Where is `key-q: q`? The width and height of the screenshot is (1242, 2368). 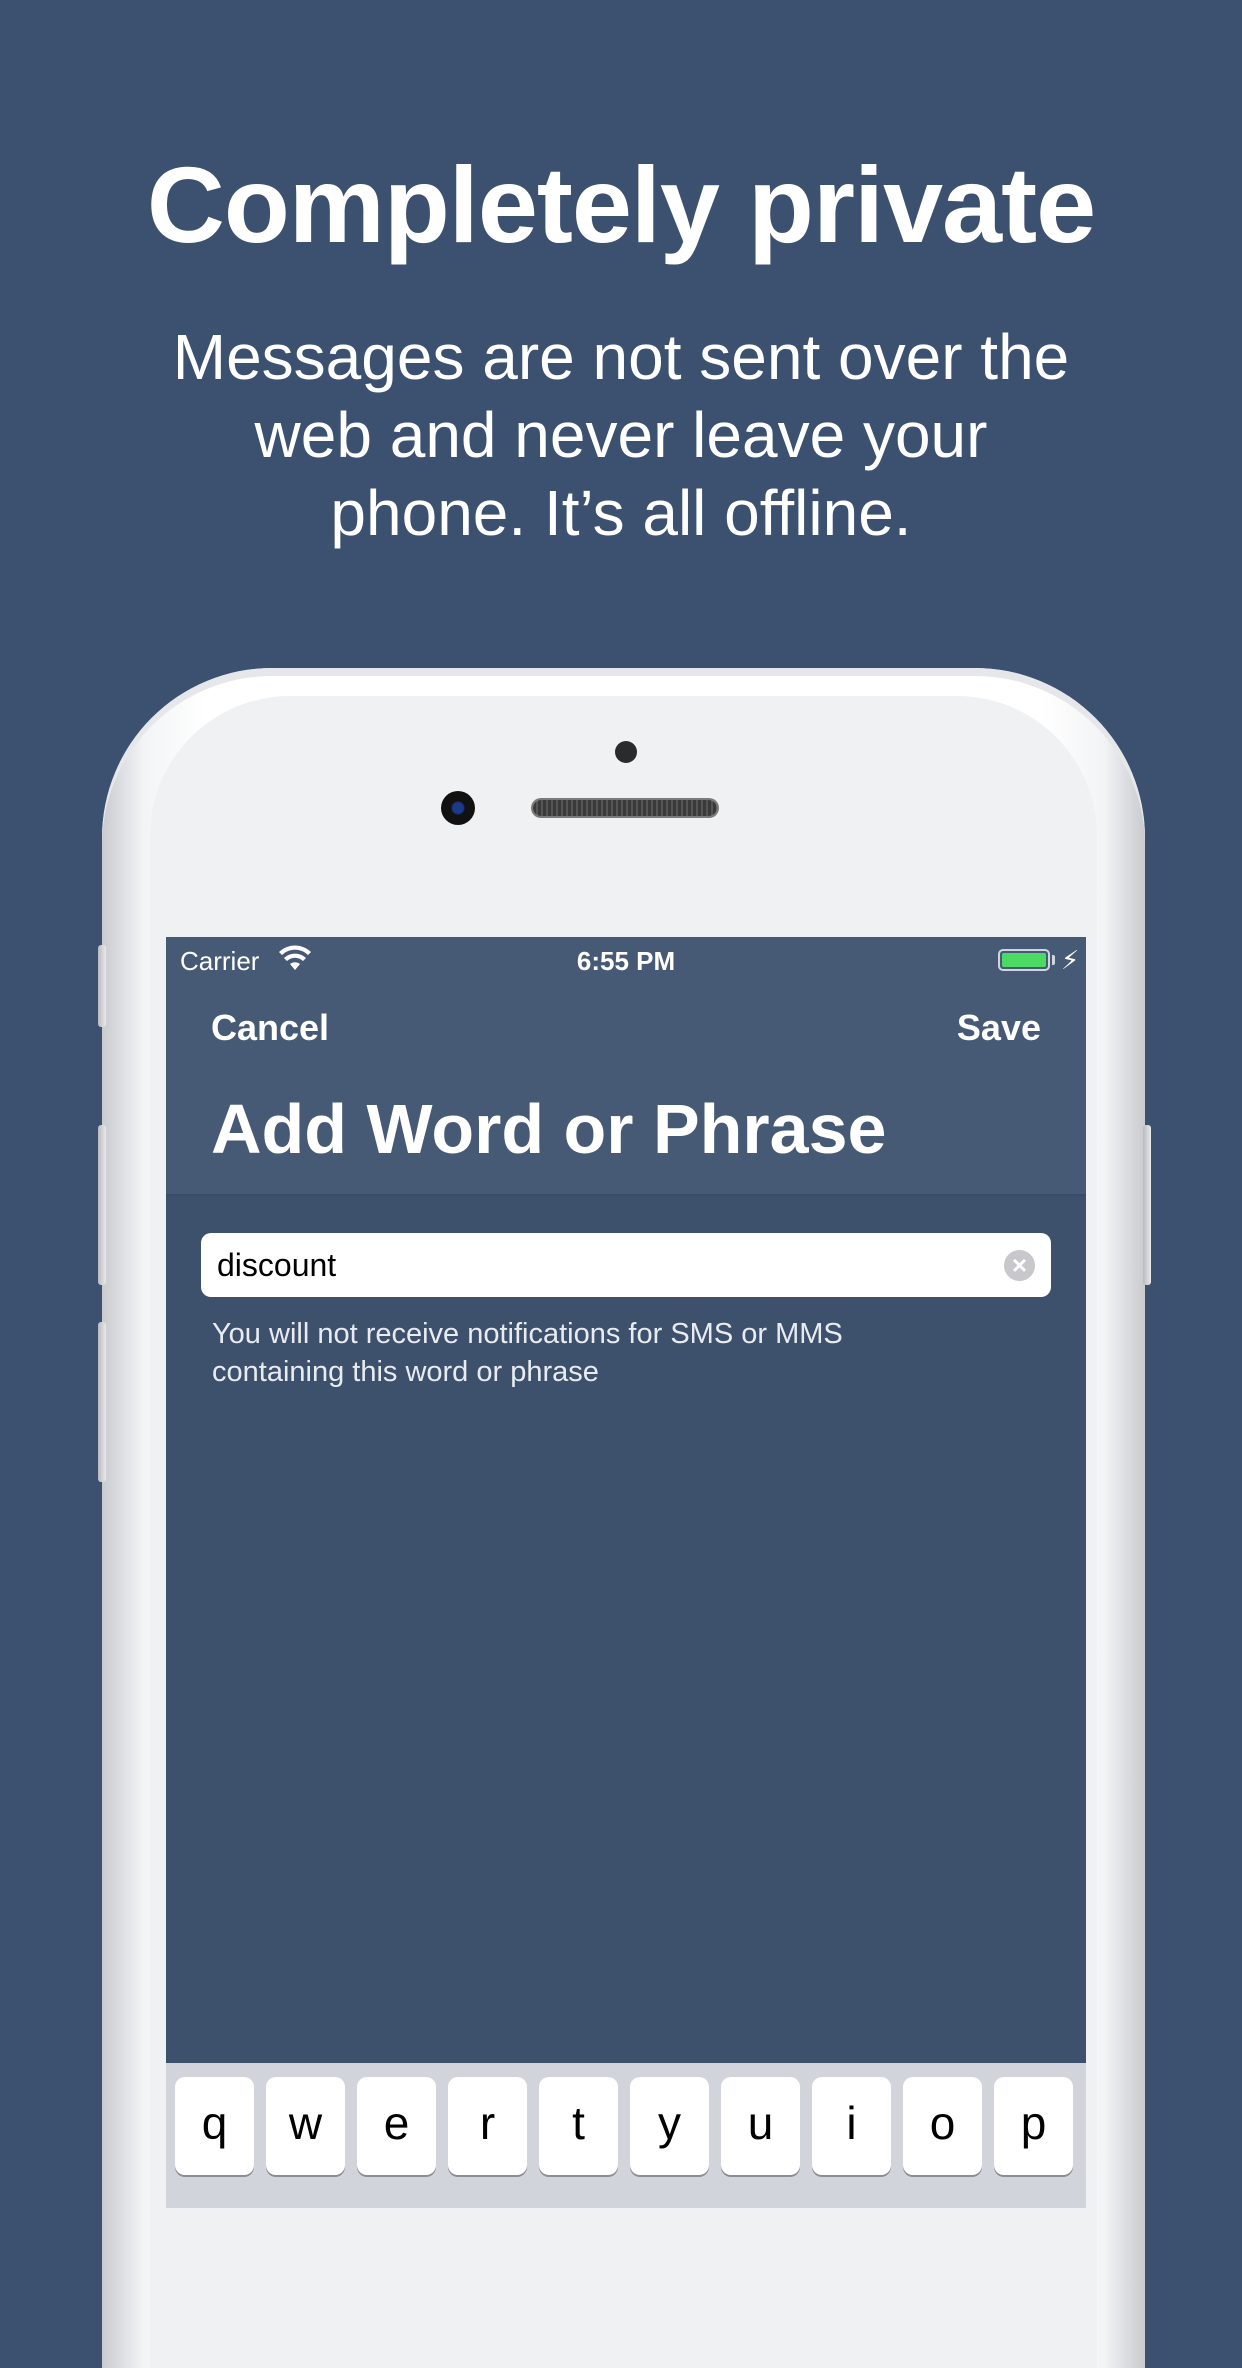 key-q: q is located at coordinates (214, 2126).